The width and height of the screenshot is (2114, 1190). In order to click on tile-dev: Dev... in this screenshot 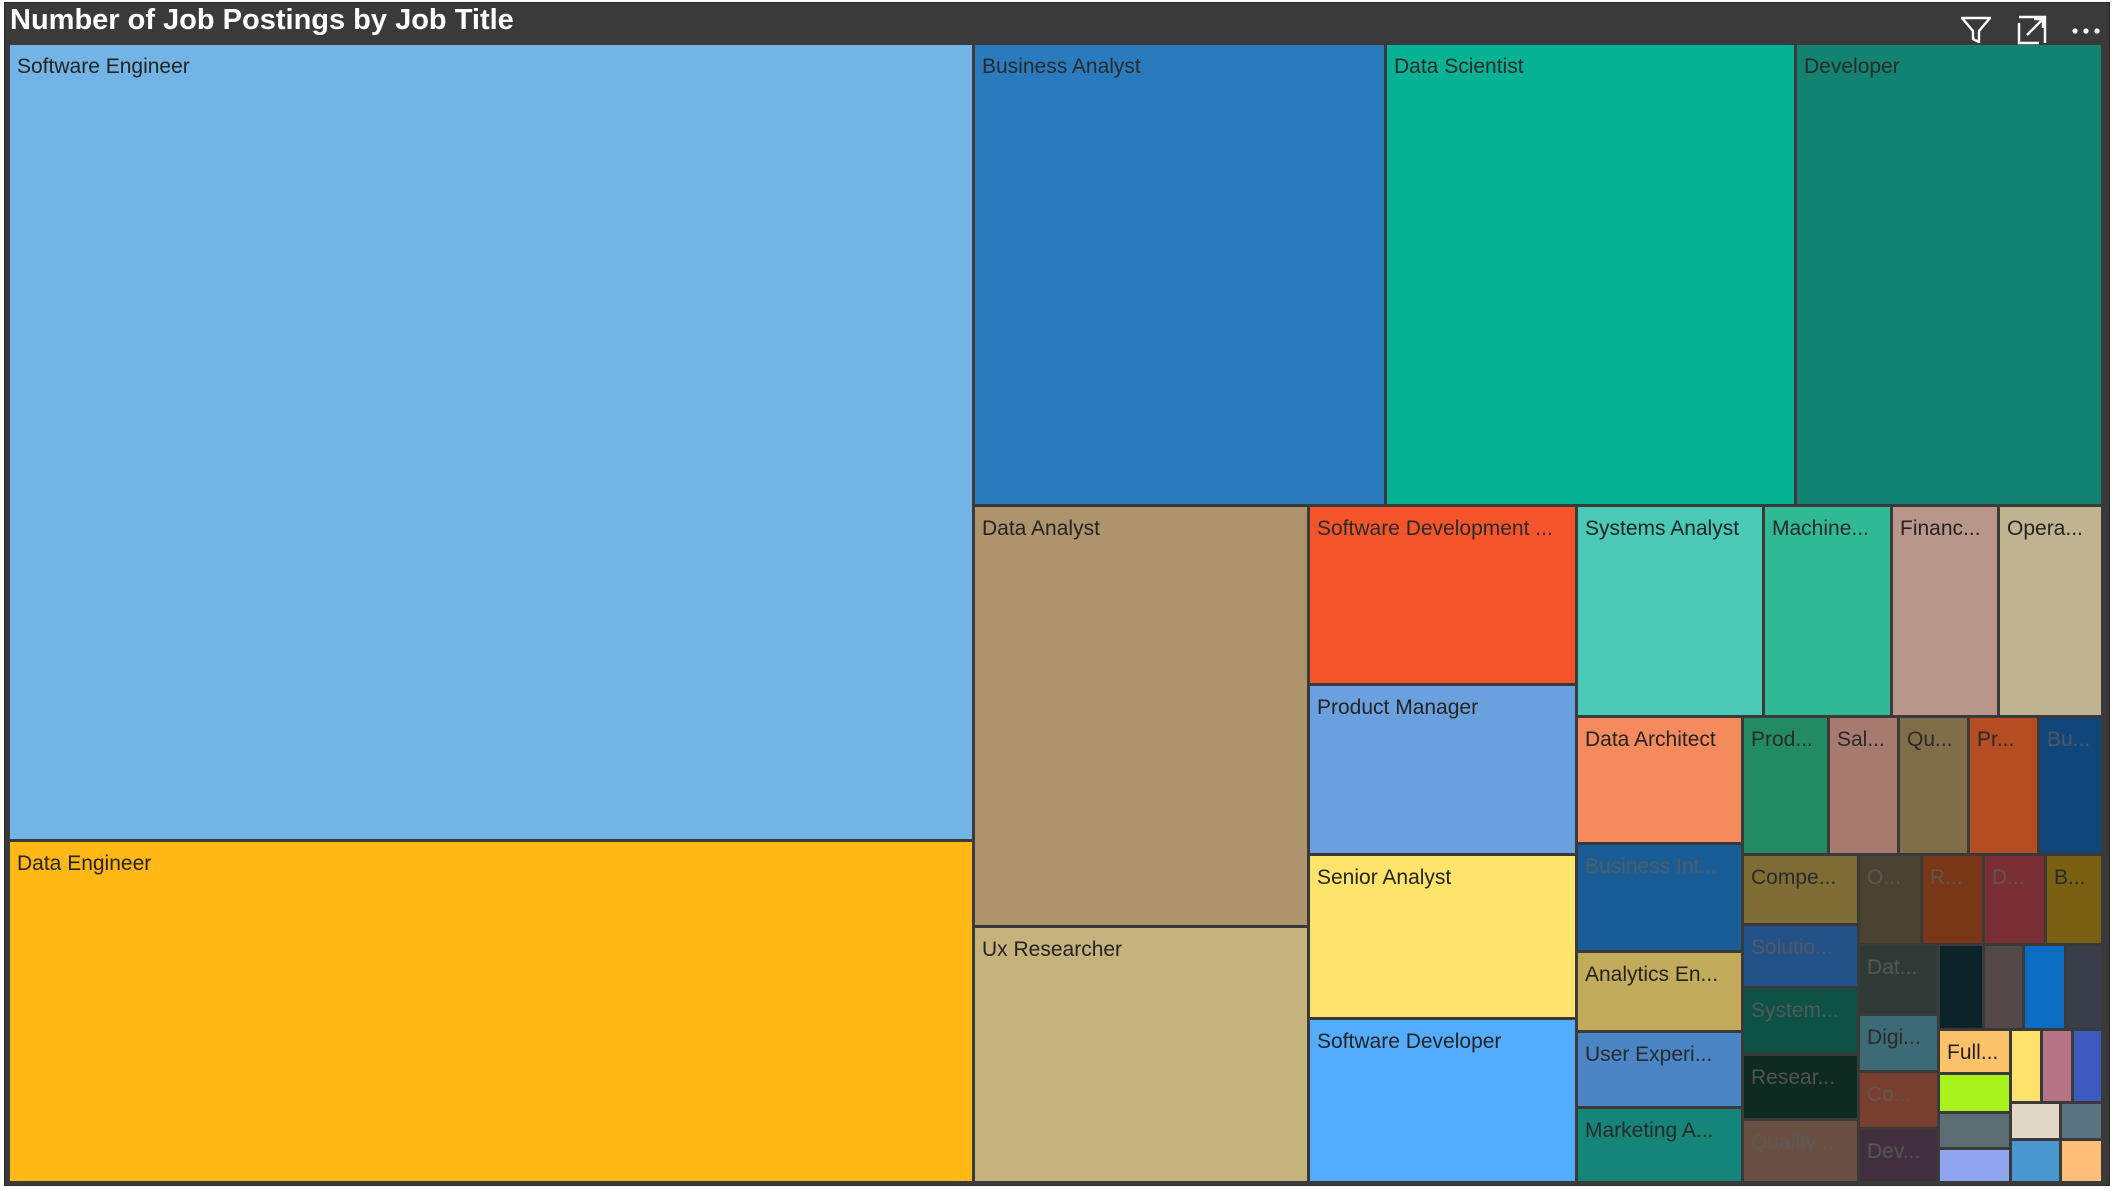, I will do `click(1900, 1157)`.